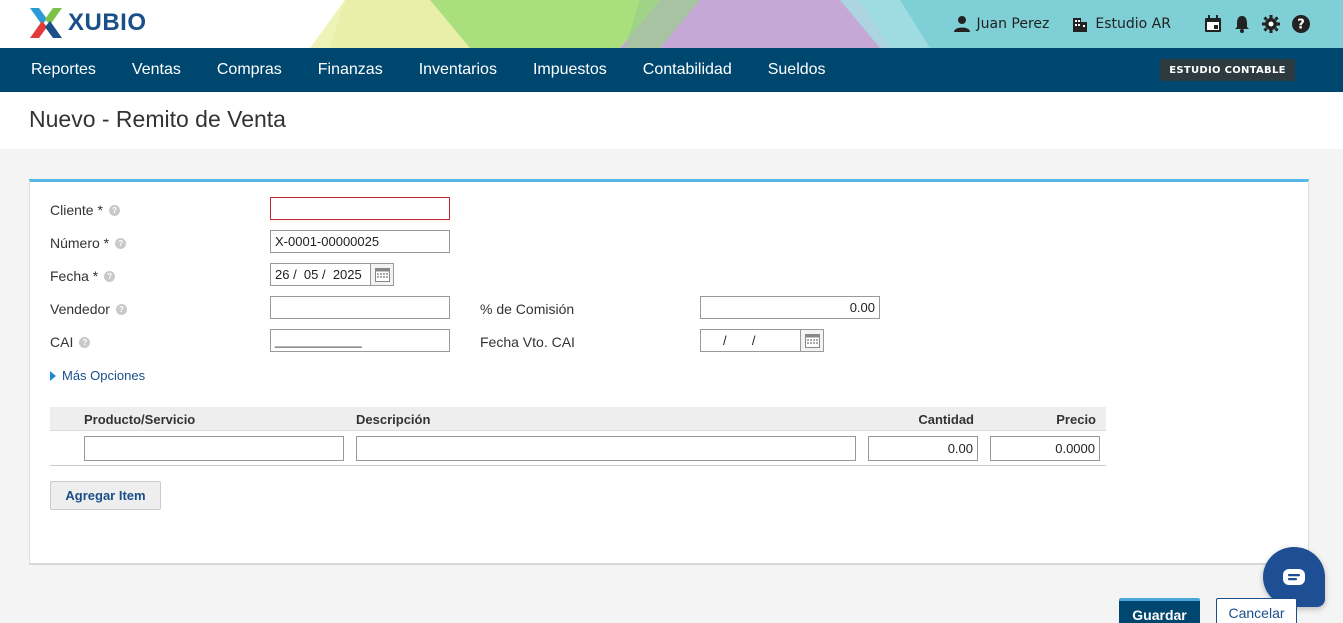  Describe the element at coordinates (360, 307) in the screenshot. I see `vendedor-input` at that location.